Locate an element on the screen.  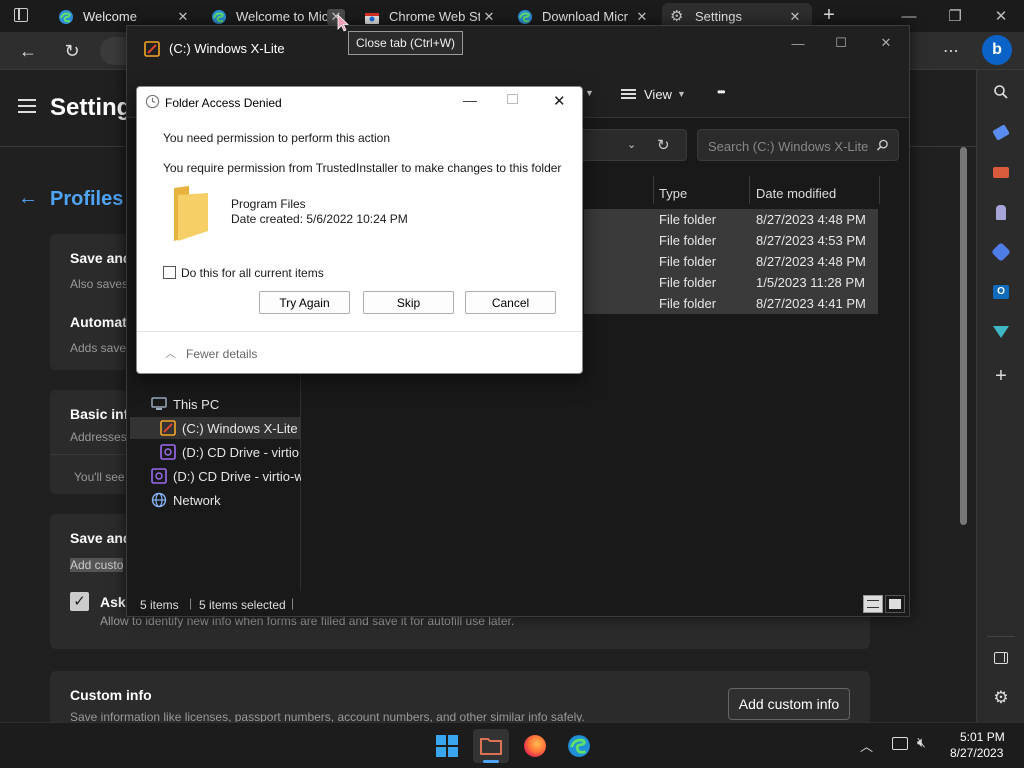
try-again-button: Try Again is located at coordinates (304, 302).